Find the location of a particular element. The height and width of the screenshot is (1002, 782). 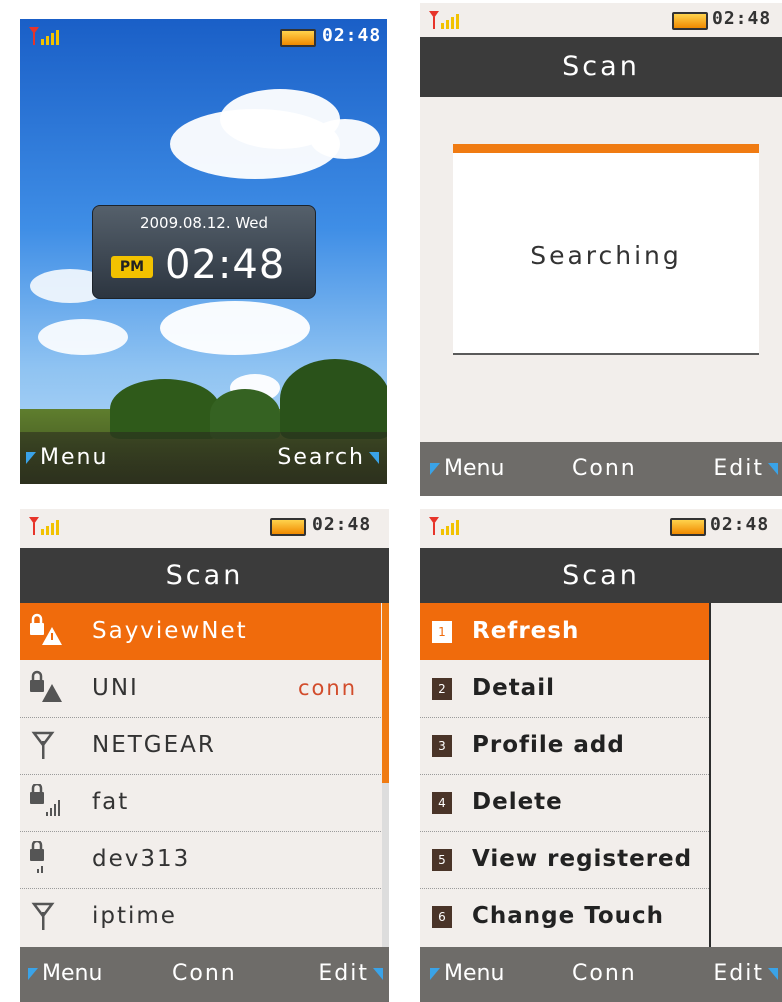

ampm-badge: PM is located at coordinates (132, 267).